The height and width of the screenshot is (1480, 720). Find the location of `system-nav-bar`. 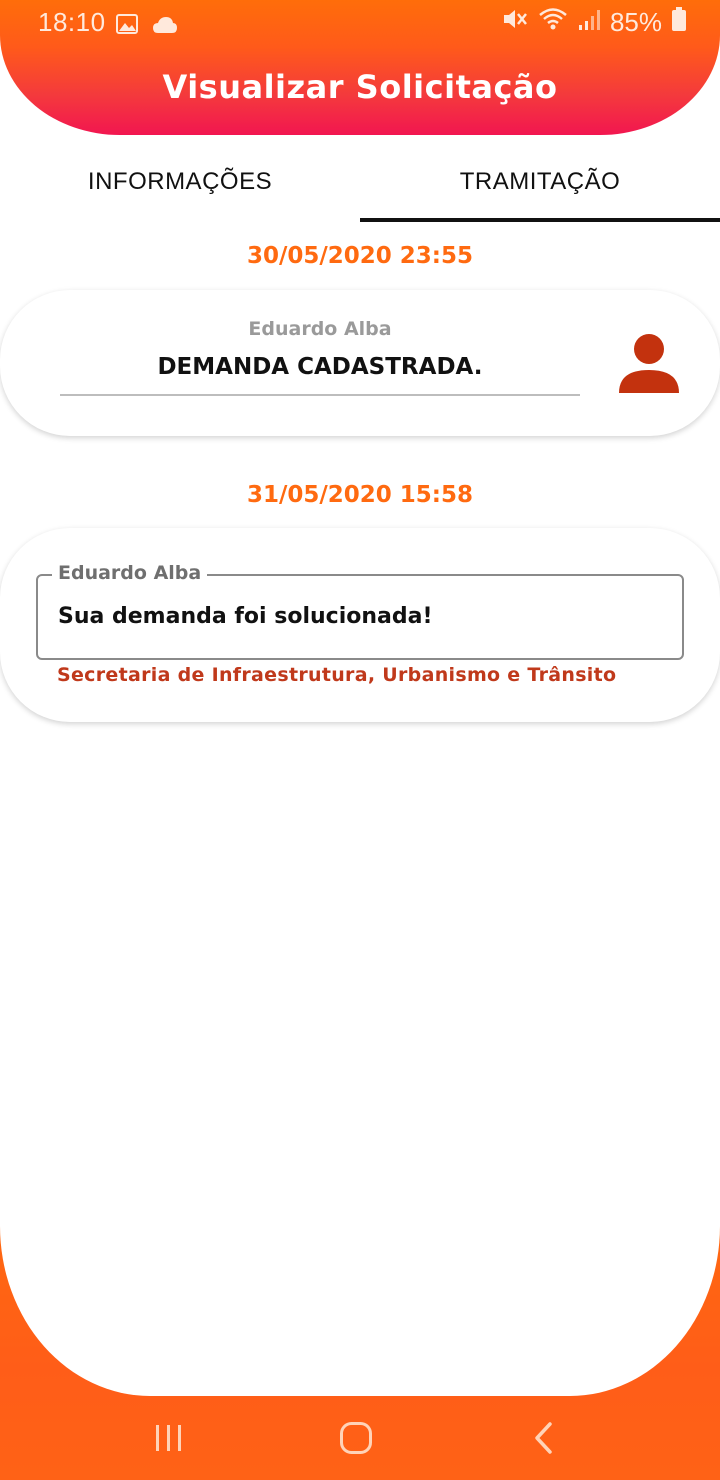

system-nav-bar is located at coordinates (360, 1439).